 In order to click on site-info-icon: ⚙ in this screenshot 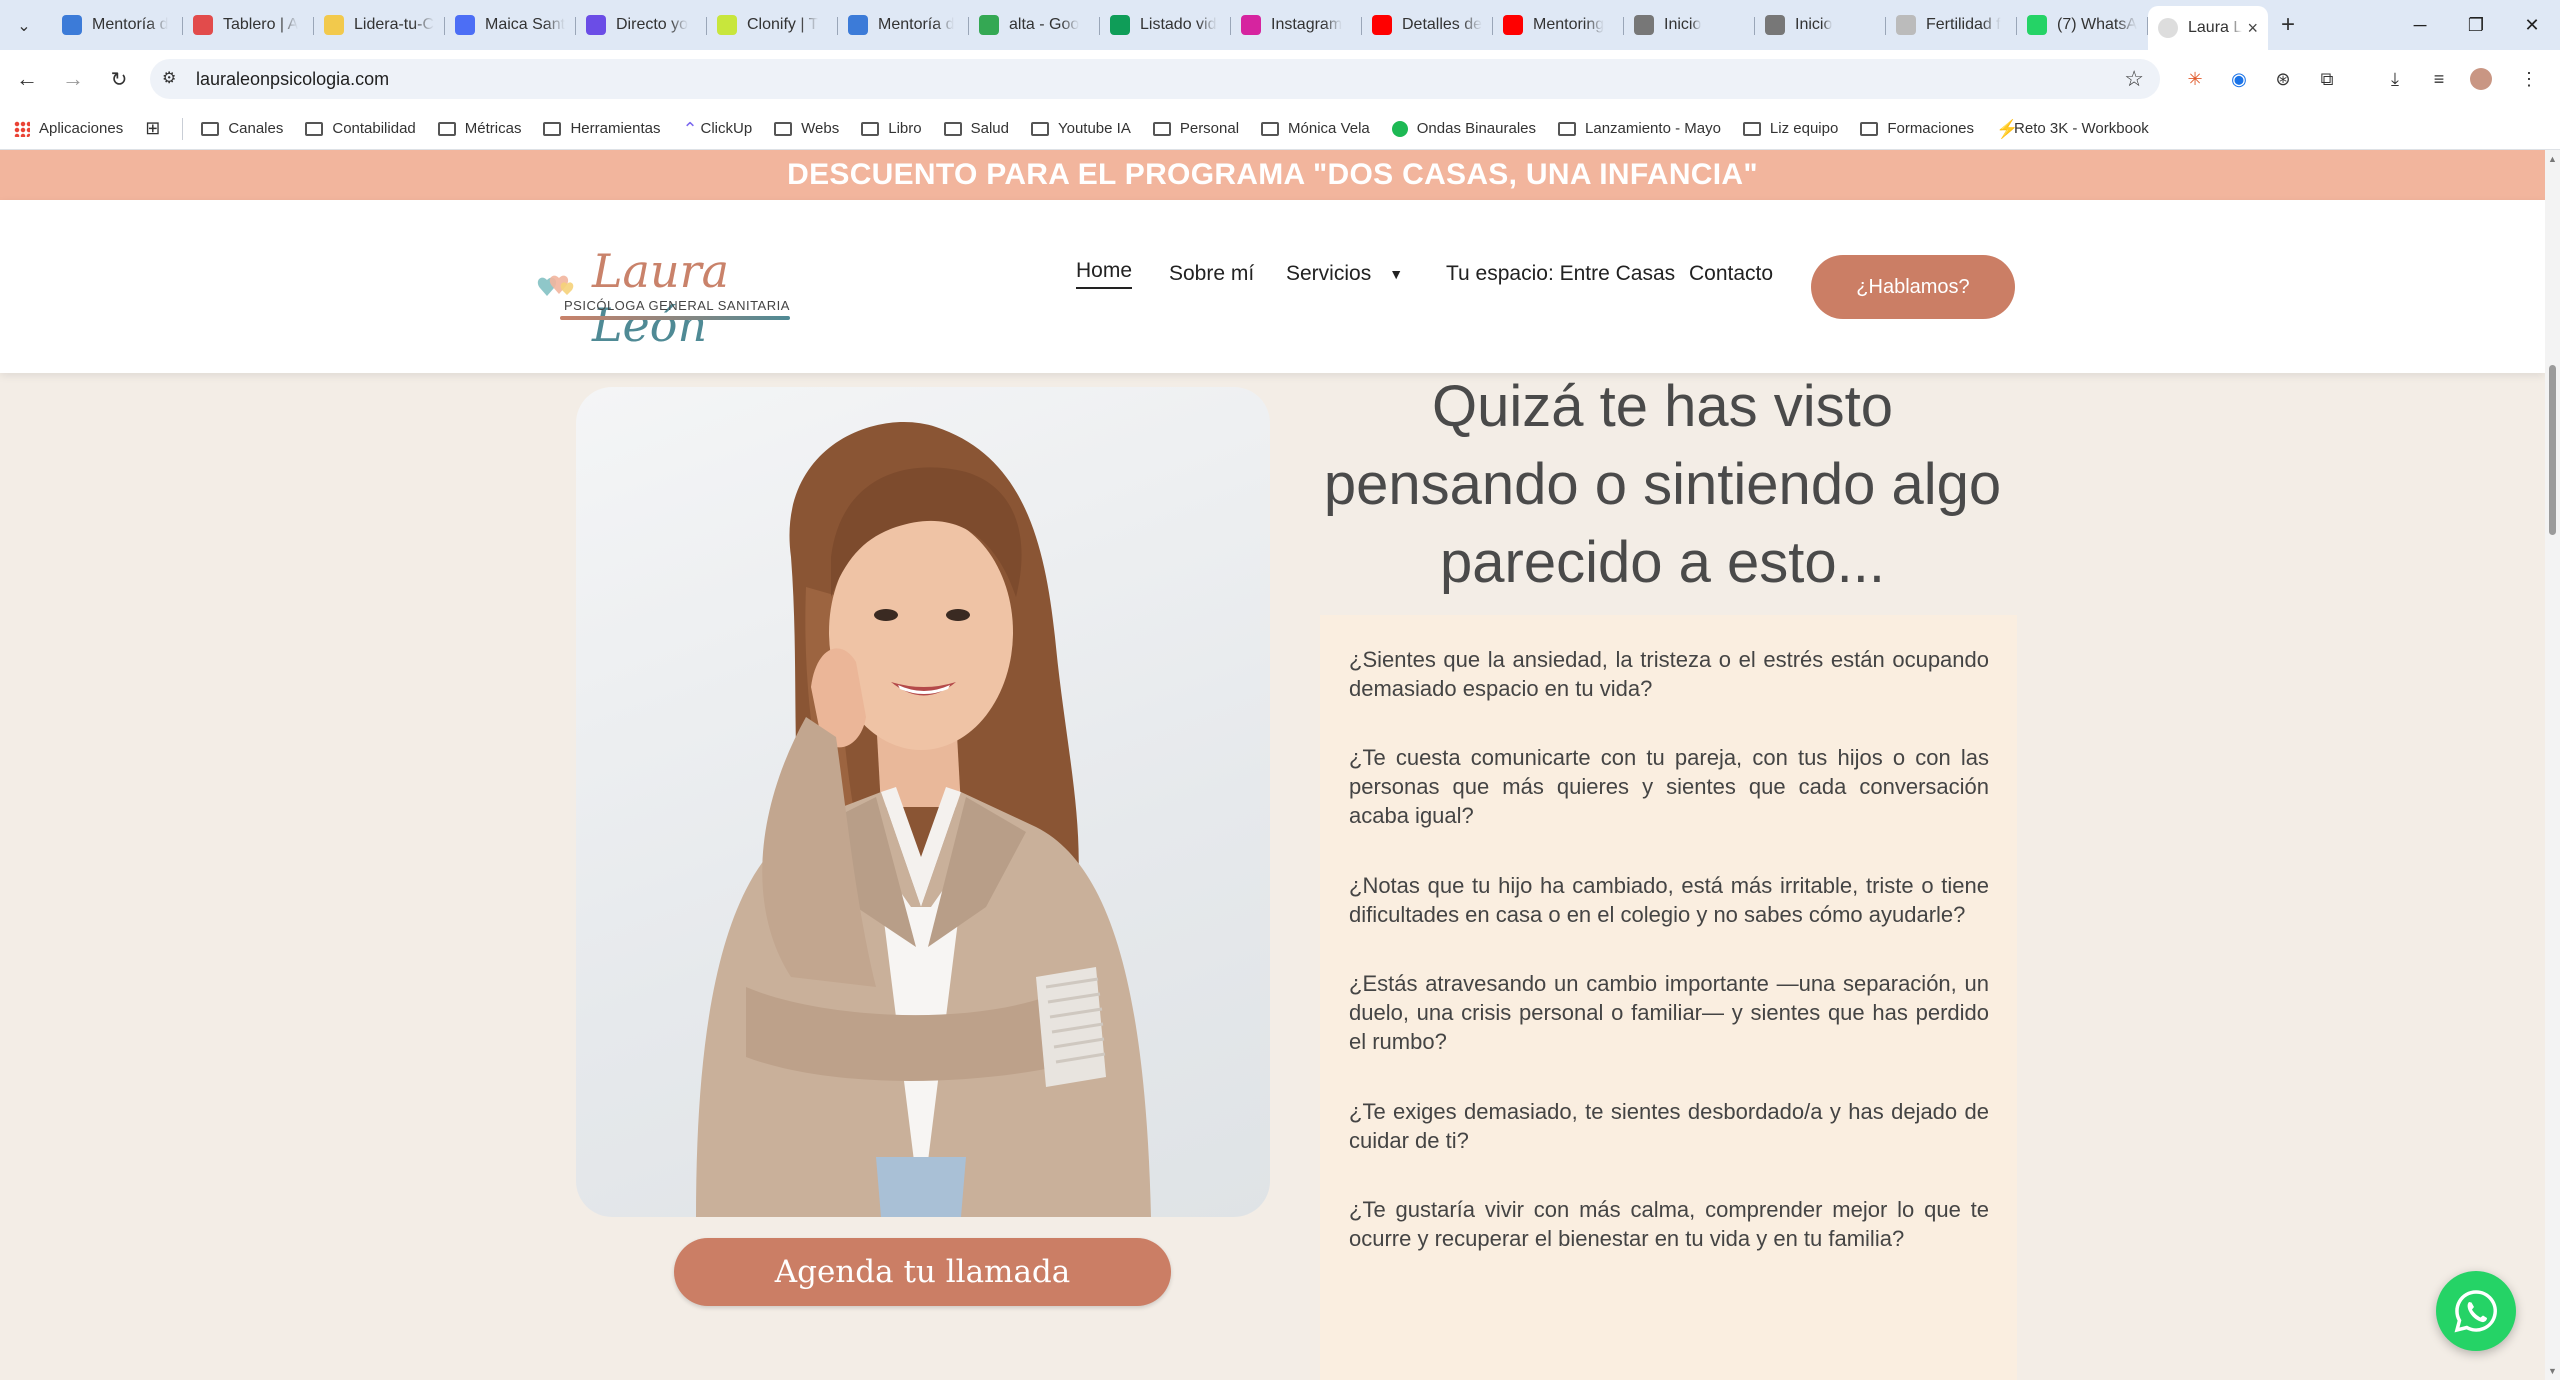, I will do `click(169, 78)`.